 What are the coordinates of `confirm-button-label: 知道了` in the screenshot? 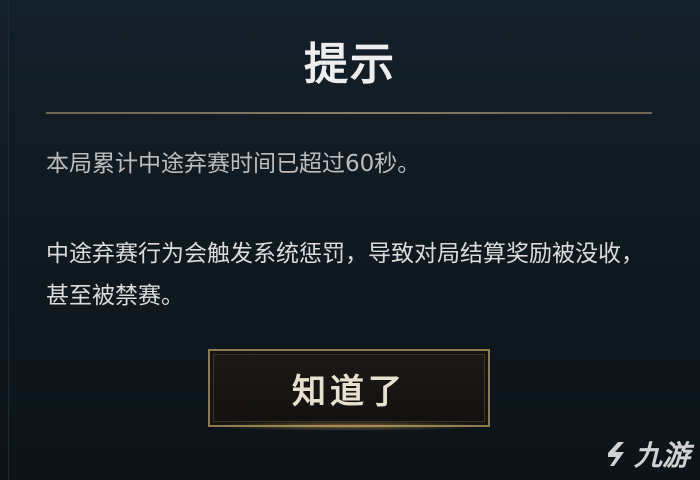 It's located at (349, 391).